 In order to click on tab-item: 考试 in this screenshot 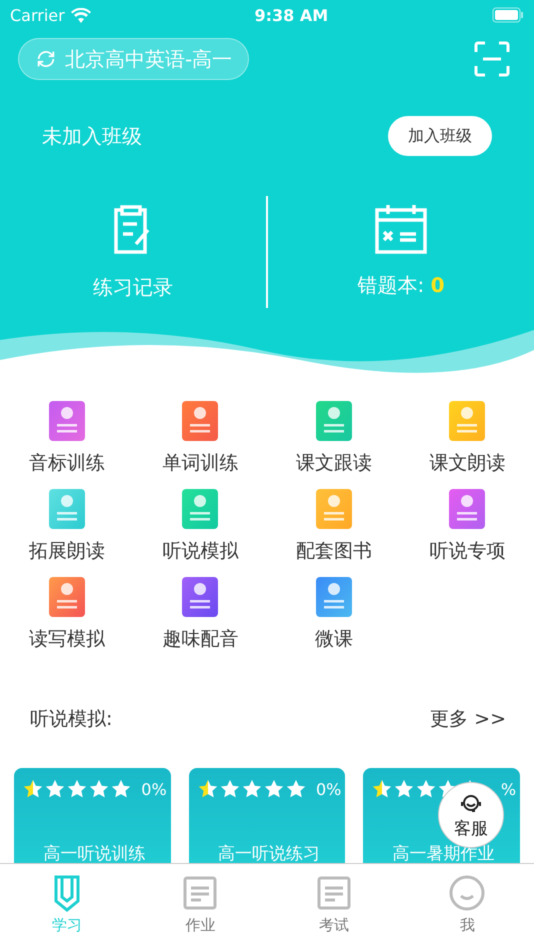, I will do `click(333, 907)`.